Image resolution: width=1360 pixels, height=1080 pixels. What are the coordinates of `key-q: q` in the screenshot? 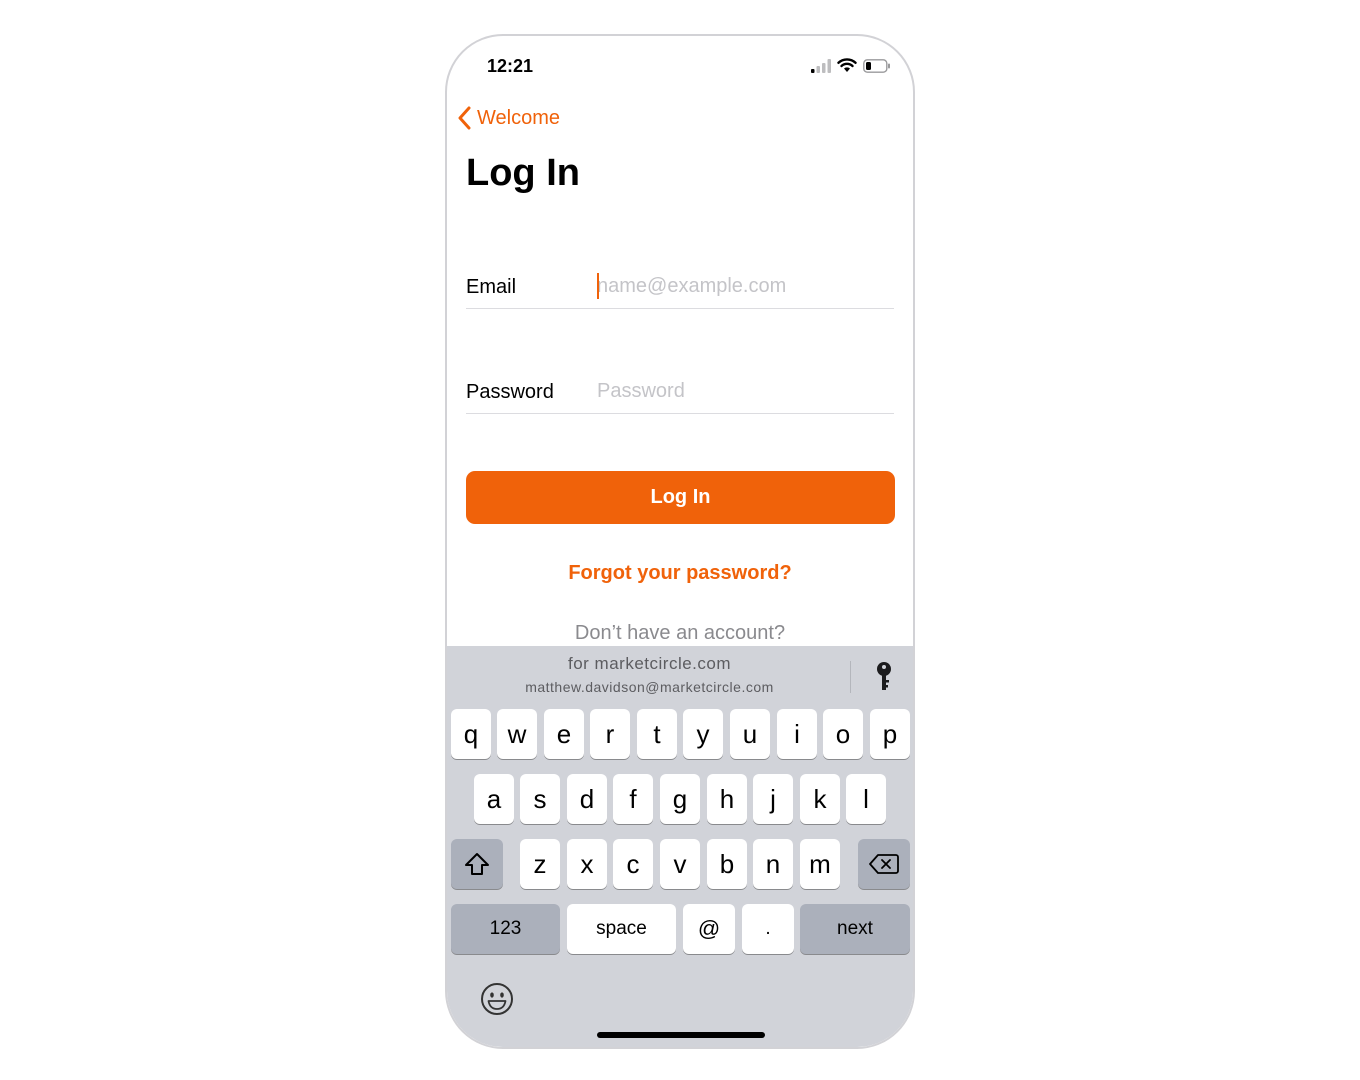 It's located at (471, 734).